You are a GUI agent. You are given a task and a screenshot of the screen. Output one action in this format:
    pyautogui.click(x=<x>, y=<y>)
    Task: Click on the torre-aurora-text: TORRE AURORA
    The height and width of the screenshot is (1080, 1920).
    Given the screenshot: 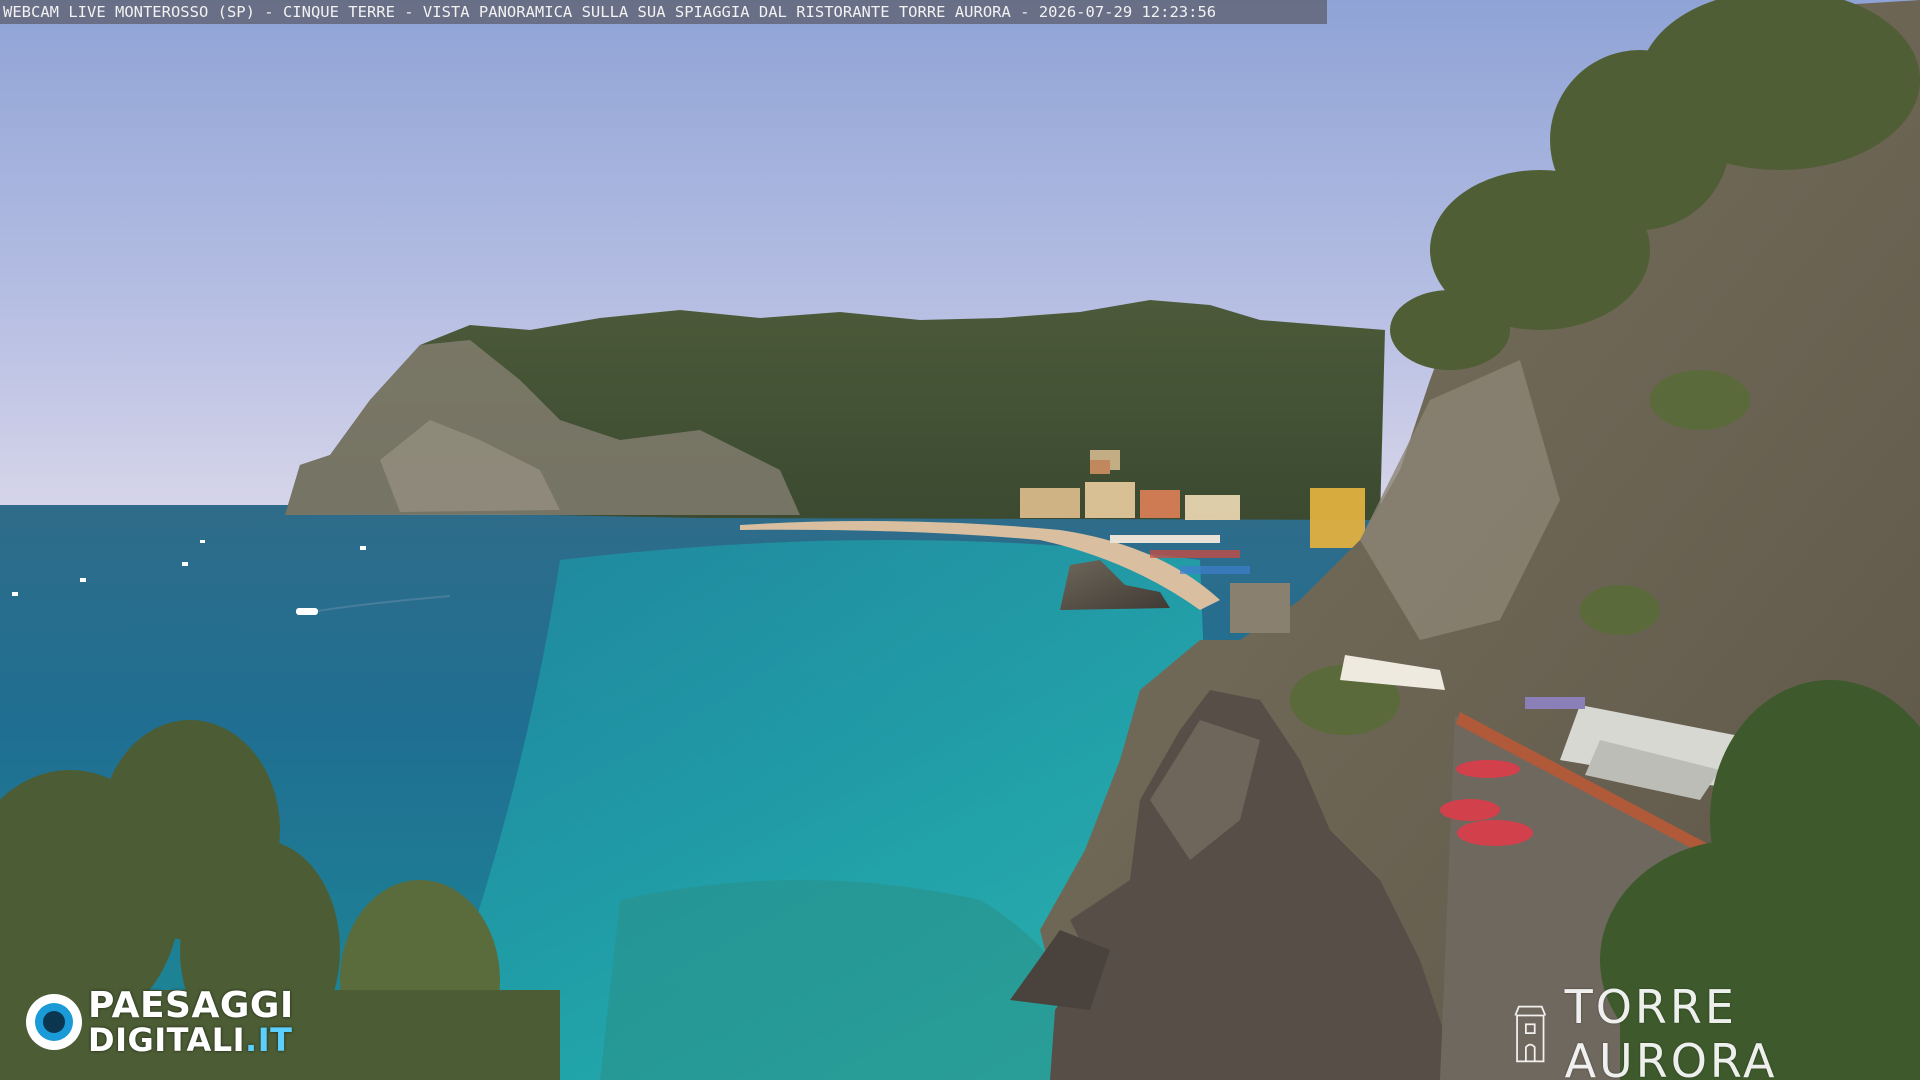 What is the action you would take?
    pyautogui.click(x=1671, y=1030)
    